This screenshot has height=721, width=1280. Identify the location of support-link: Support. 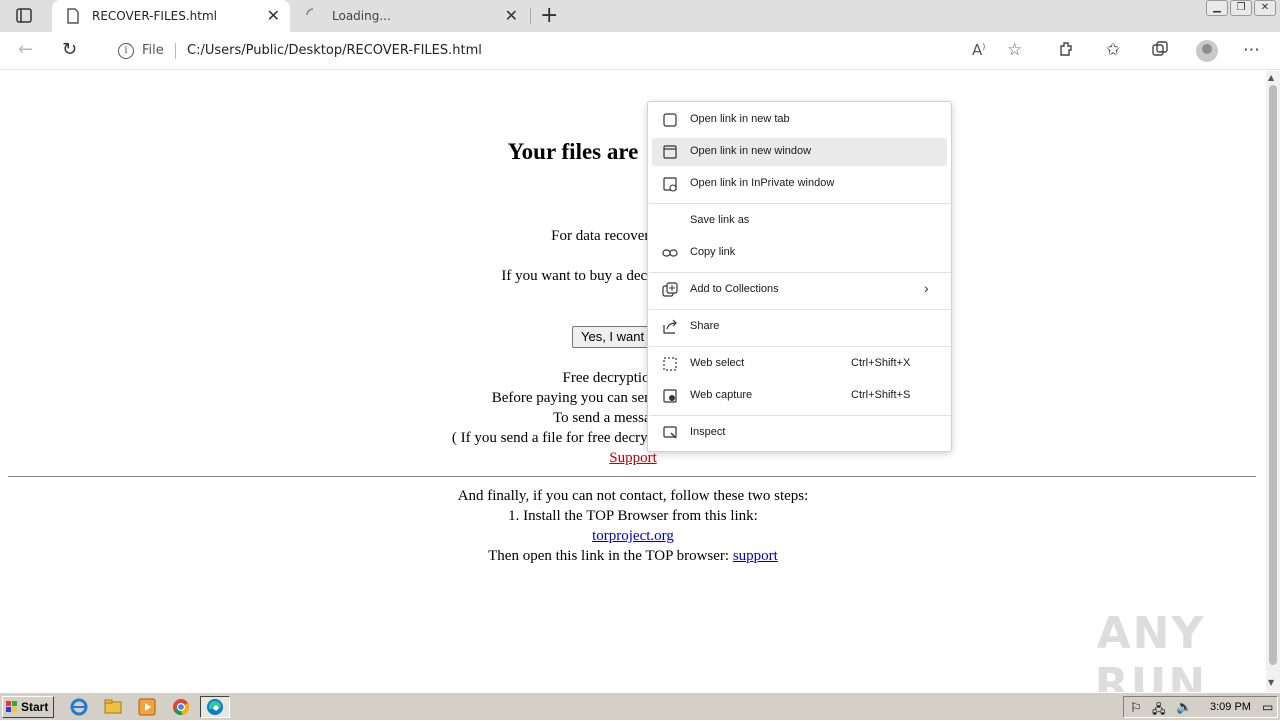
(633, 458).